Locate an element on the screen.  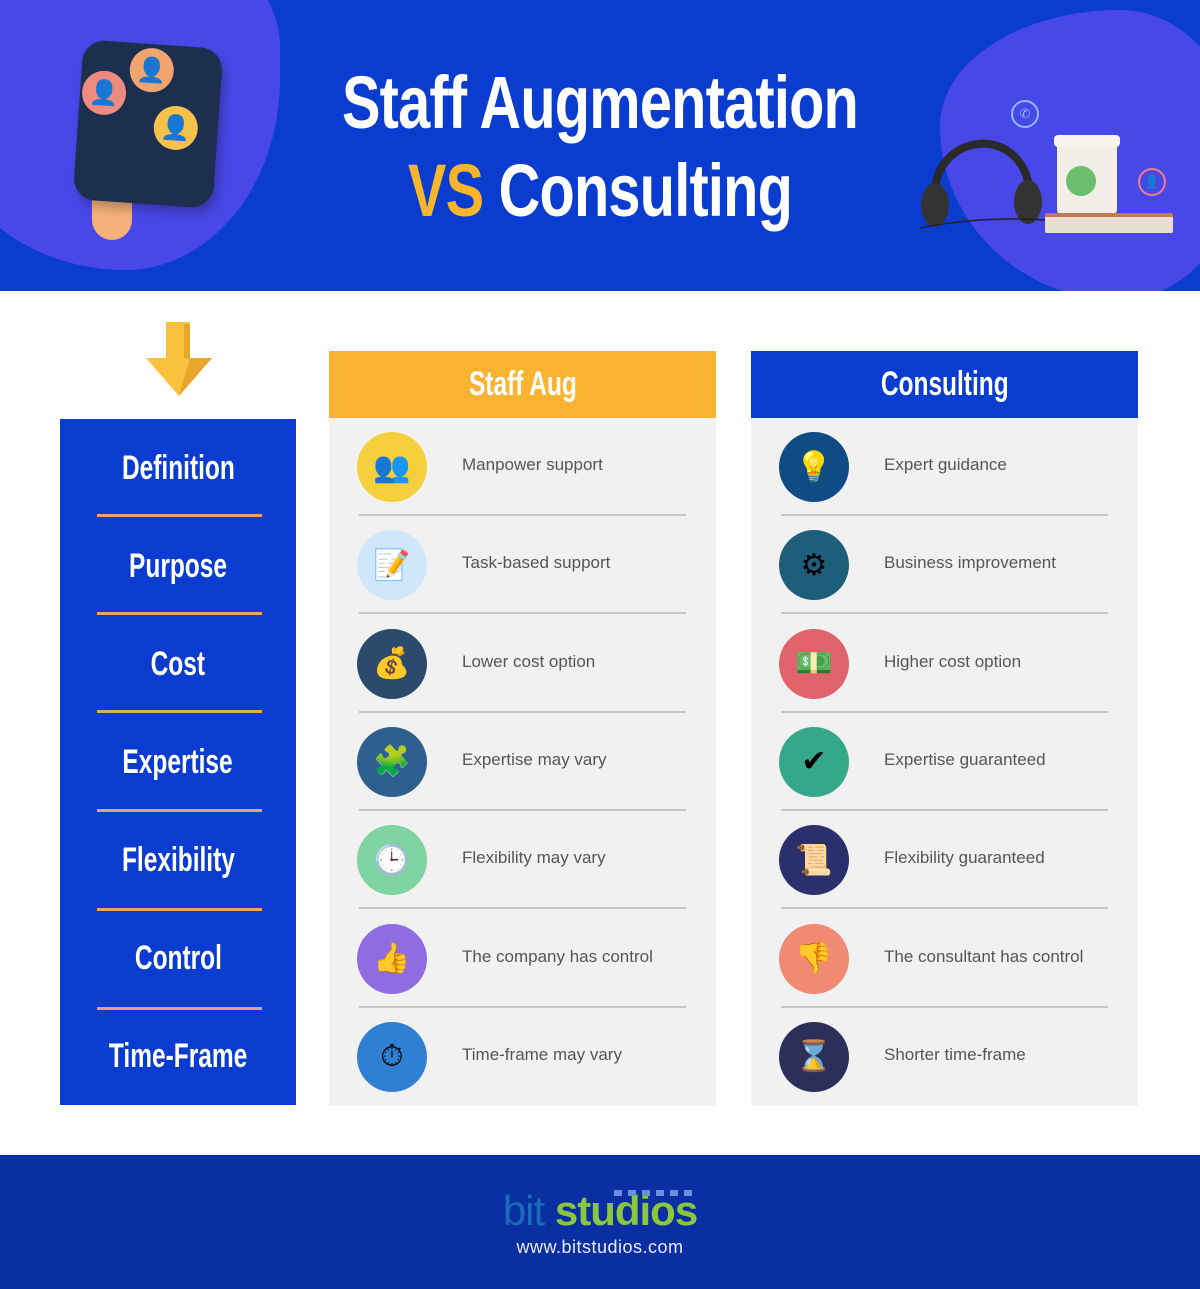
footer: bit studios www.bitstudios.com is located at coordinates (600, 1222).